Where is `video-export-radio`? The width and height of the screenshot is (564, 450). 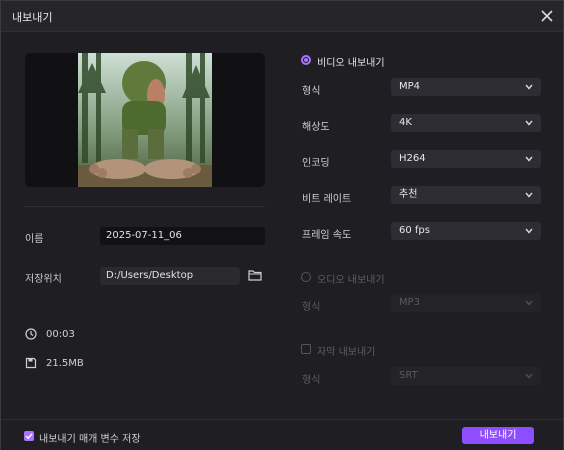 video-export-radio is located at coordinates (306, 60).